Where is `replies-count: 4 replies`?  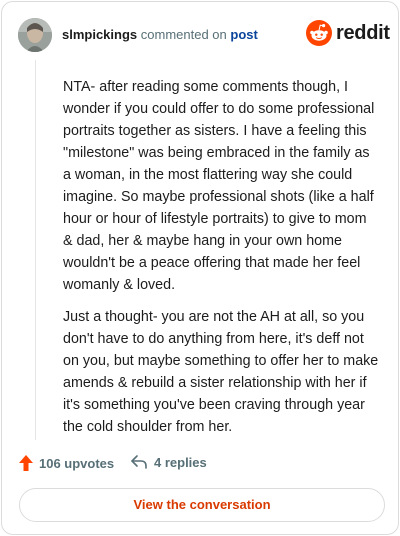 replies-count: 4 replies is located at coordinates (180, 462).